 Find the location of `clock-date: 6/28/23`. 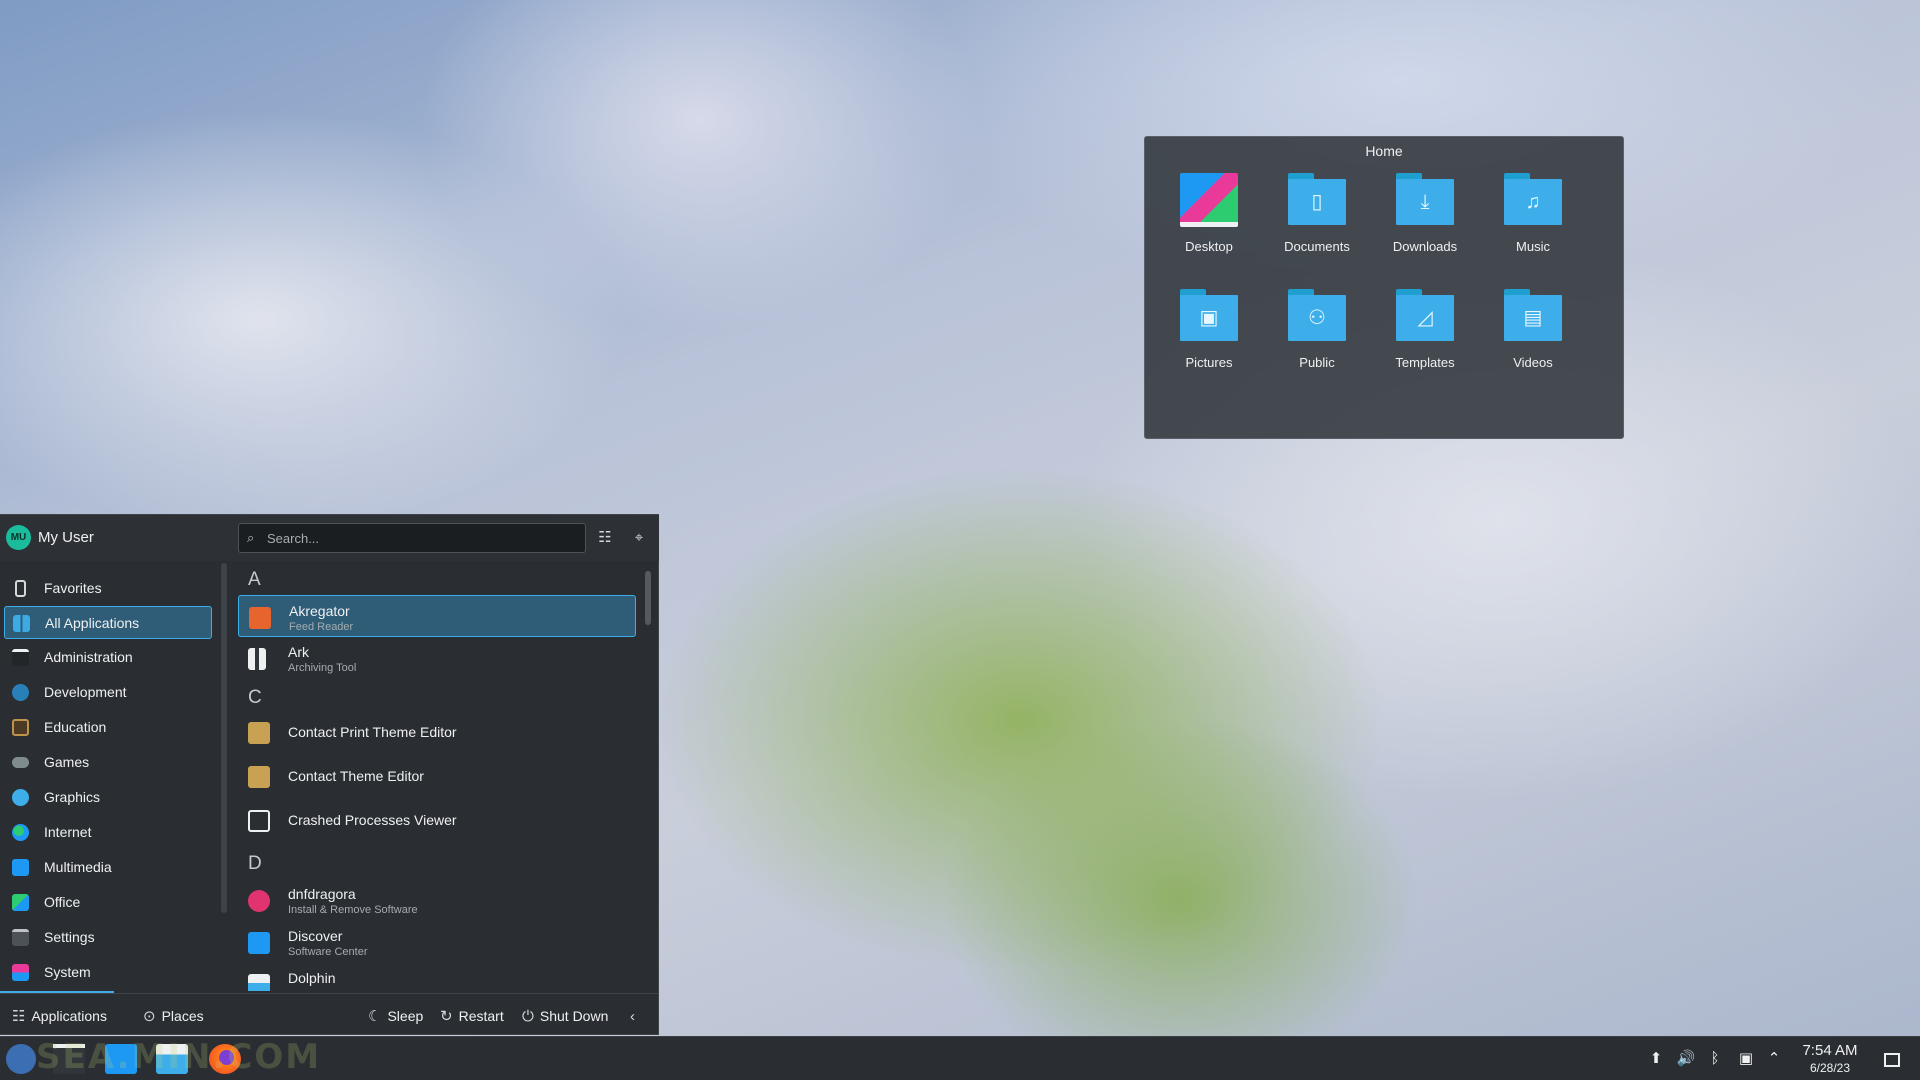

clock-date: 6/28/23 is located at coordinates (1830, 1068).